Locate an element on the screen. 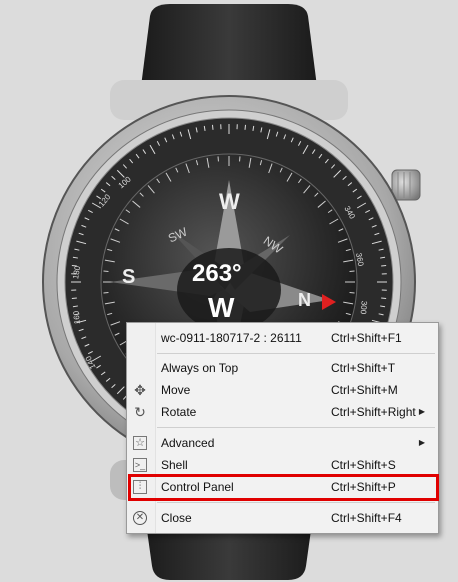 The width and height of the screenshot is (458, 582). direction-letter: W is located at coordinates (221, 307).